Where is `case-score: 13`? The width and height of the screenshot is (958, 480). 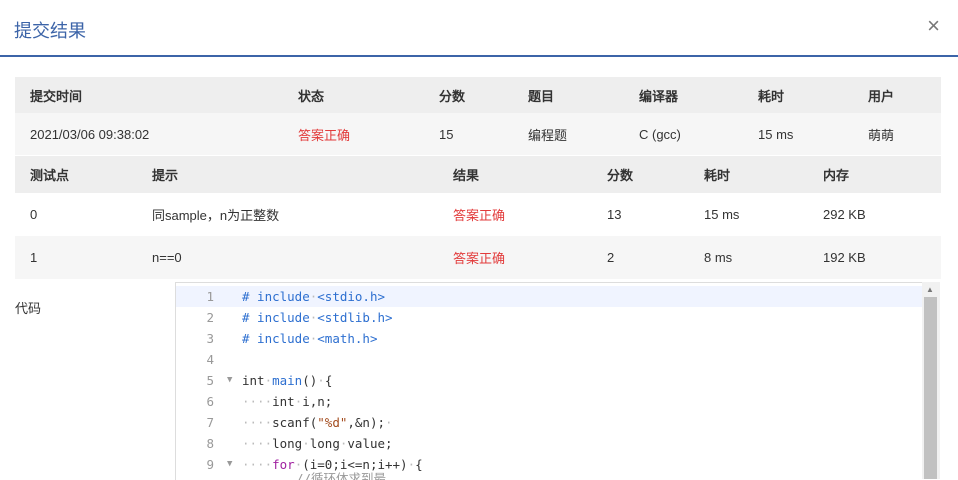
case-score: 13 is located at coordinates (614, 214).